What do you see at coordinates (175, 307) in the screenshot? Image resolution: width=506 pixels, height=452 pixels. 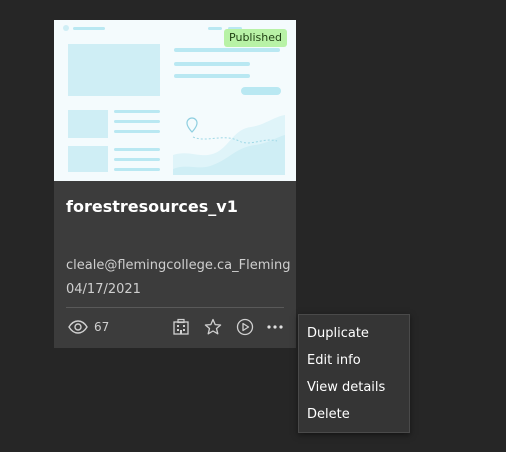 I see `card-divider` at bounding box center [175, 307].